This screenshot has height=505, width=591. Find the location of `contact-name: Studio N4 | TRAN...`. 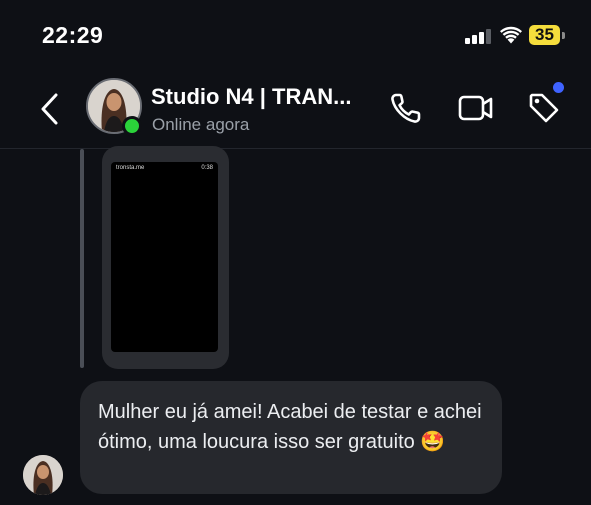

contact-name: Studio N4 | TRAN... is located at coordinates (251, 97).